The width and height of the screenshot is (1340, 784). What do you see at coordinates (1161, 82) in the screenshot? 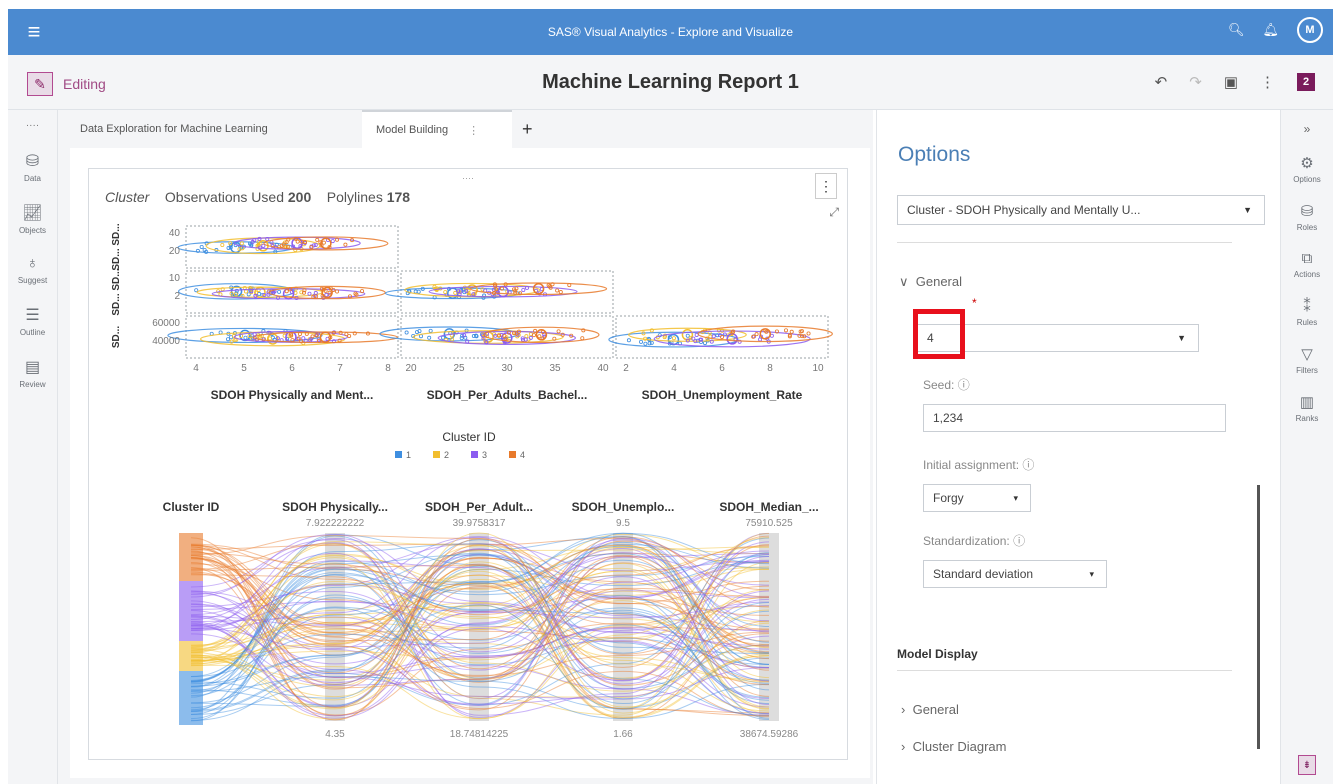
I see `undo-icon: ↶` at bounding box center [1161, 82].